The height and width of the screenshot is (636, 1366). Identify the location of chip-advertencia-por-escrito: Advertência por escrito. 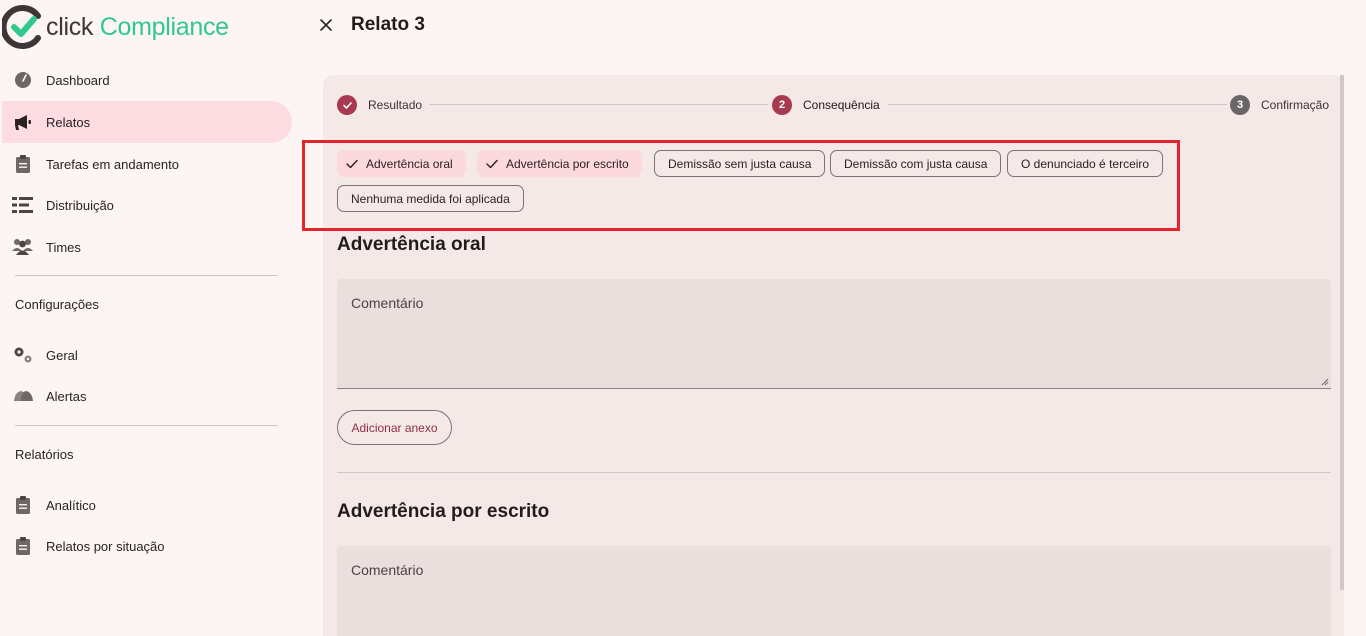
(559, 163).